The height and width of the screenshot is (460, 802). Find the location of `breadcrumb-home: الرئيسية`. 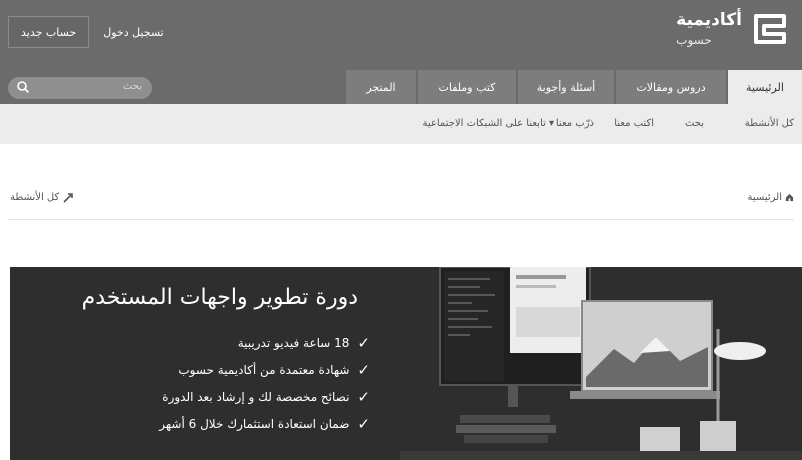

breadcrumb-home: الرئيسية is located at coordinates (771, 197).